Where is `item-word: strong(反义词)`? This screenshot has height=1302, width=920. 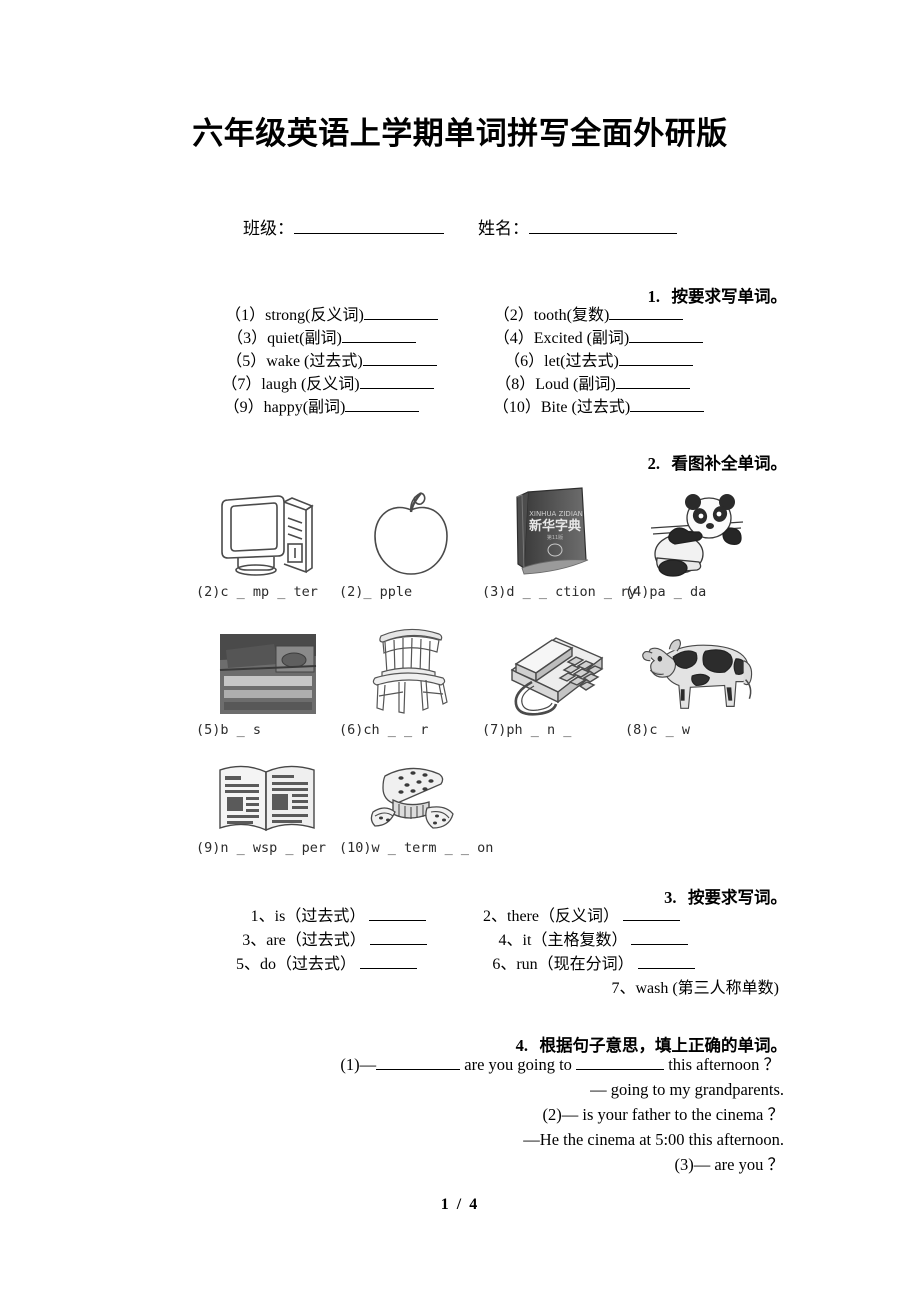
item-word: strong(反义词) is located at coordinates (314, 315).